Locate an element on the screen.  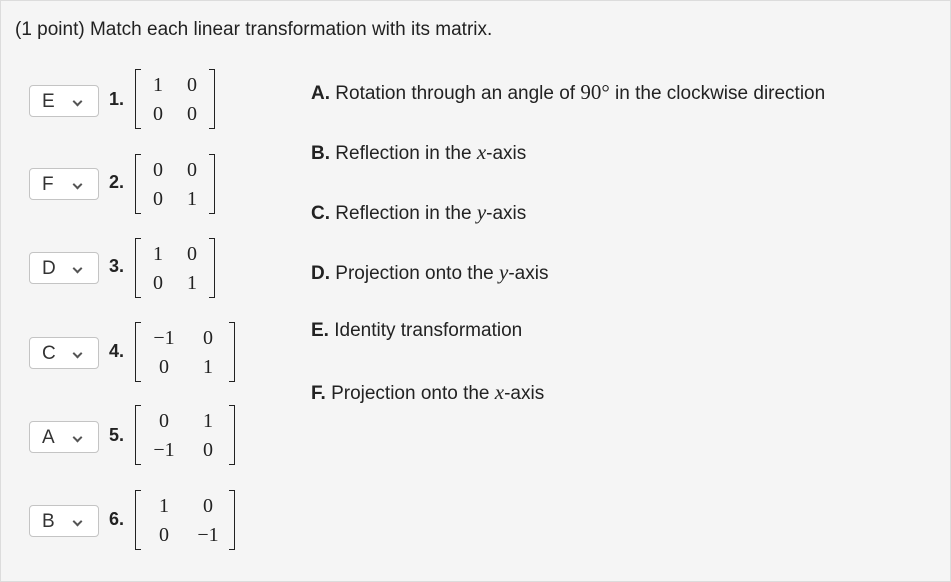
answer-select-2: F is located at coordinates (64, 184).